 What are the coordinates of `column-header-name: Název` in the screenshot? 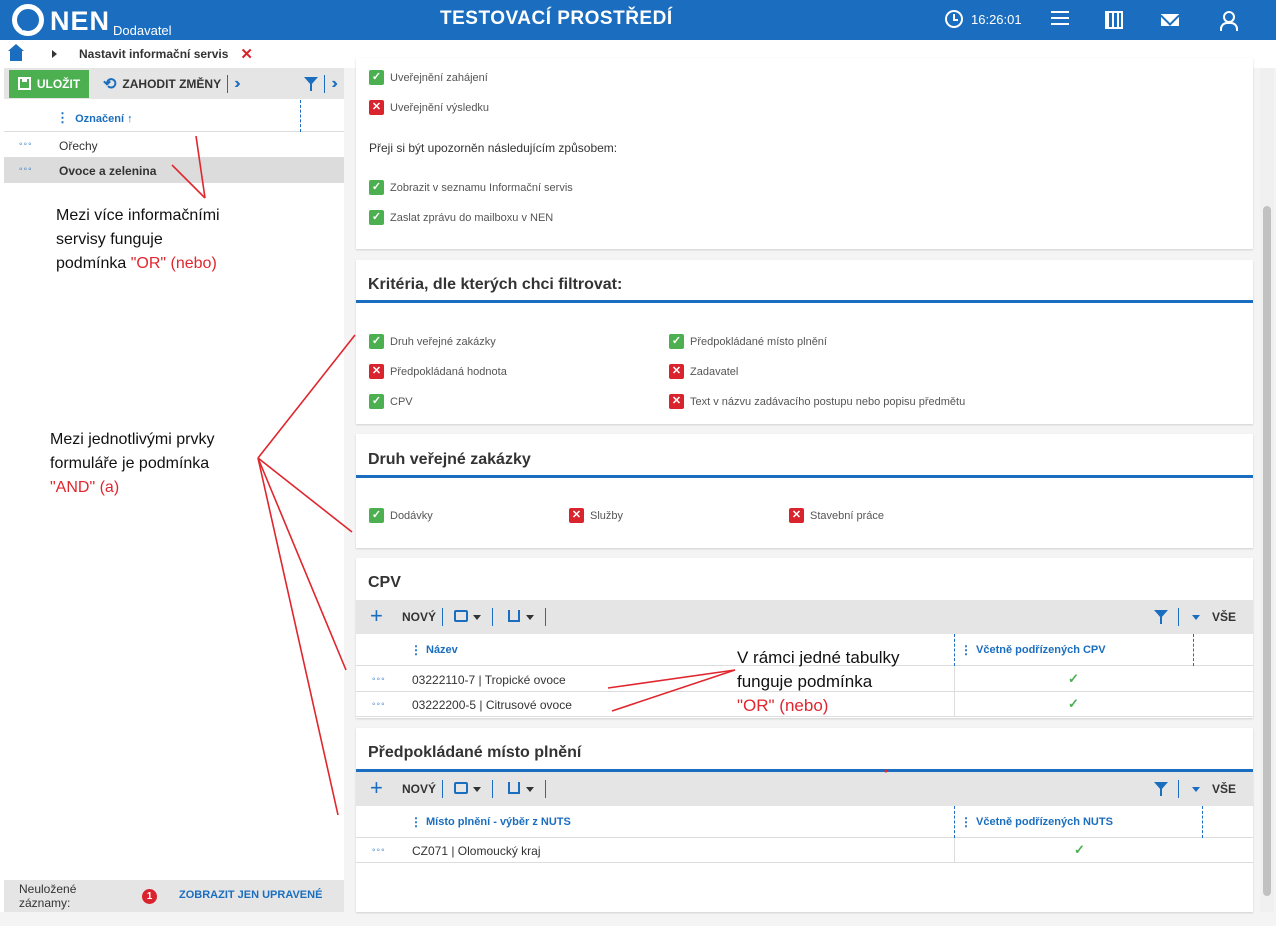 It's located at (442, 650).